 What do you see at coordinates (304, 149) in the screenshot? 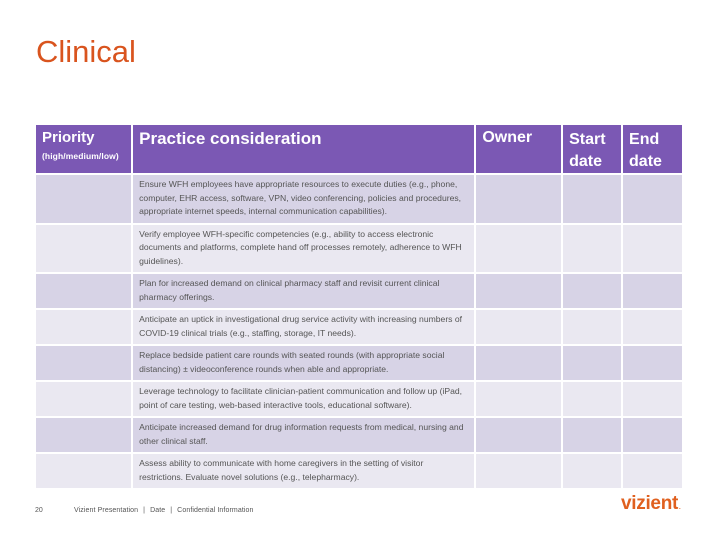
I see `header-practice-consideration: Practice consideration` at bounding box center [304, 149].